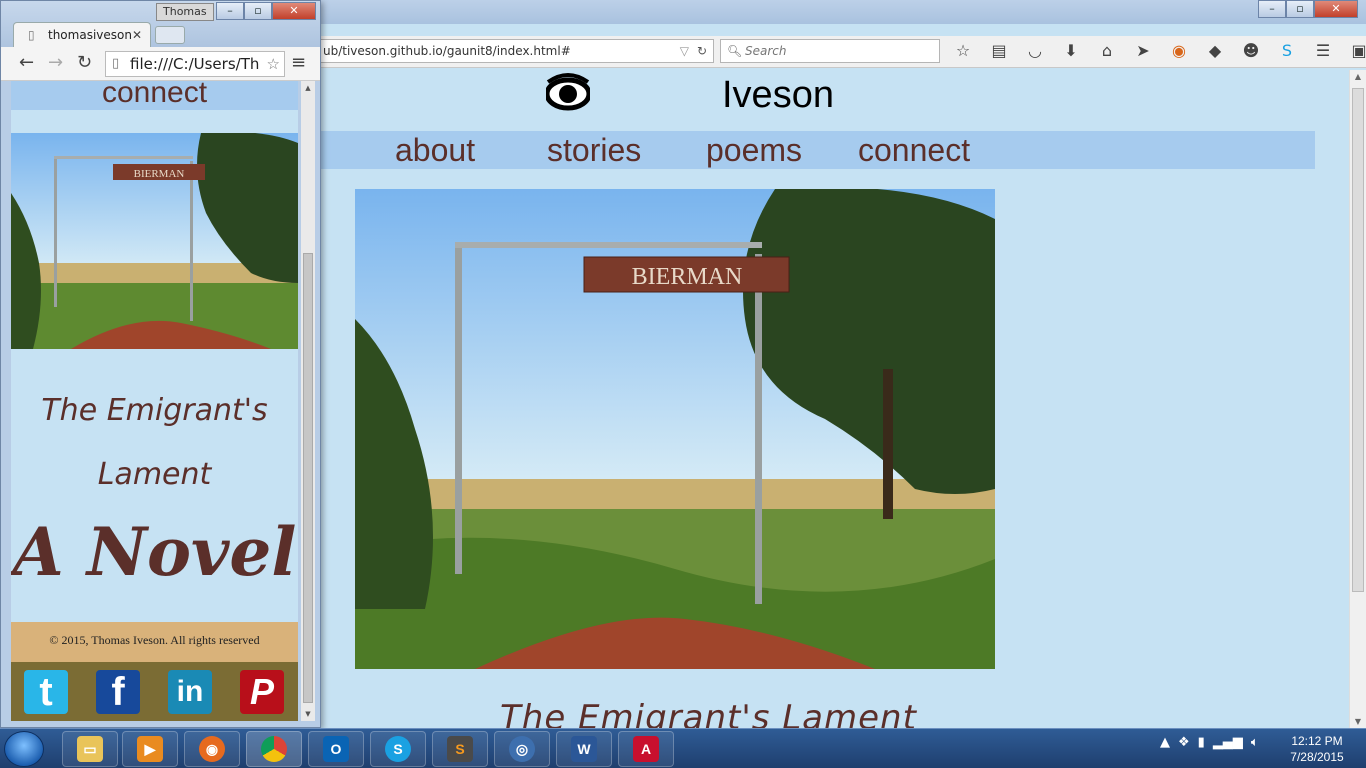  I want to click on page-icon: ▯, so click(31, 35).